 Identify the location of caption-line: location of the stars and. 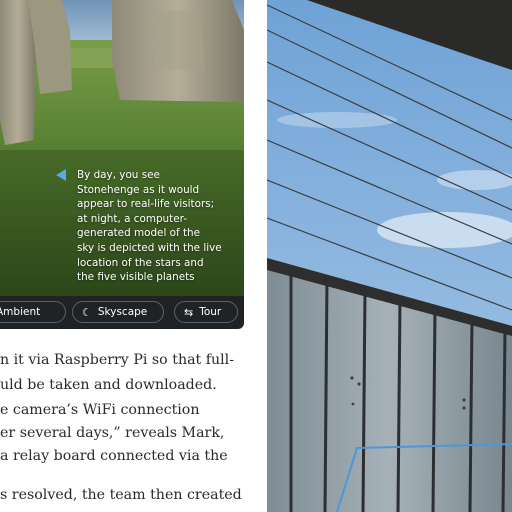
(140, 262).